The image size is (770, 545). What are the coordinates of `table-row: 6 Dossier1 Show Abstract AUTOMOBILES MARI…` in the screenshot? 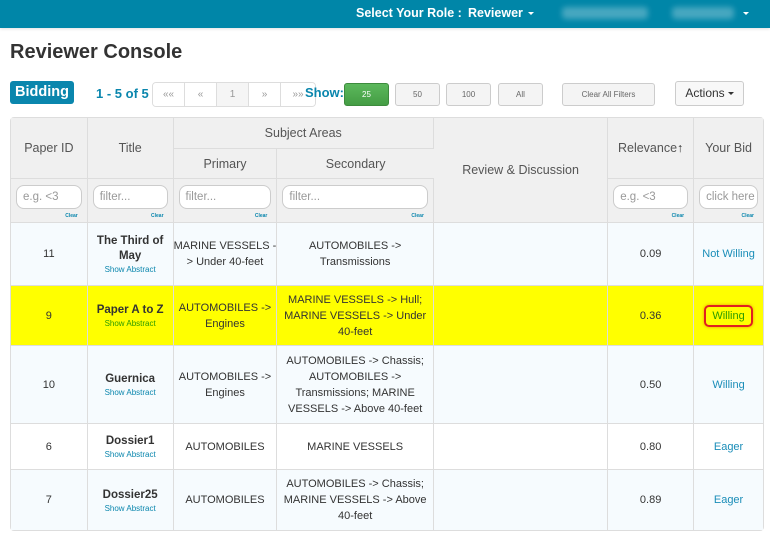 It's located at (387, 447).